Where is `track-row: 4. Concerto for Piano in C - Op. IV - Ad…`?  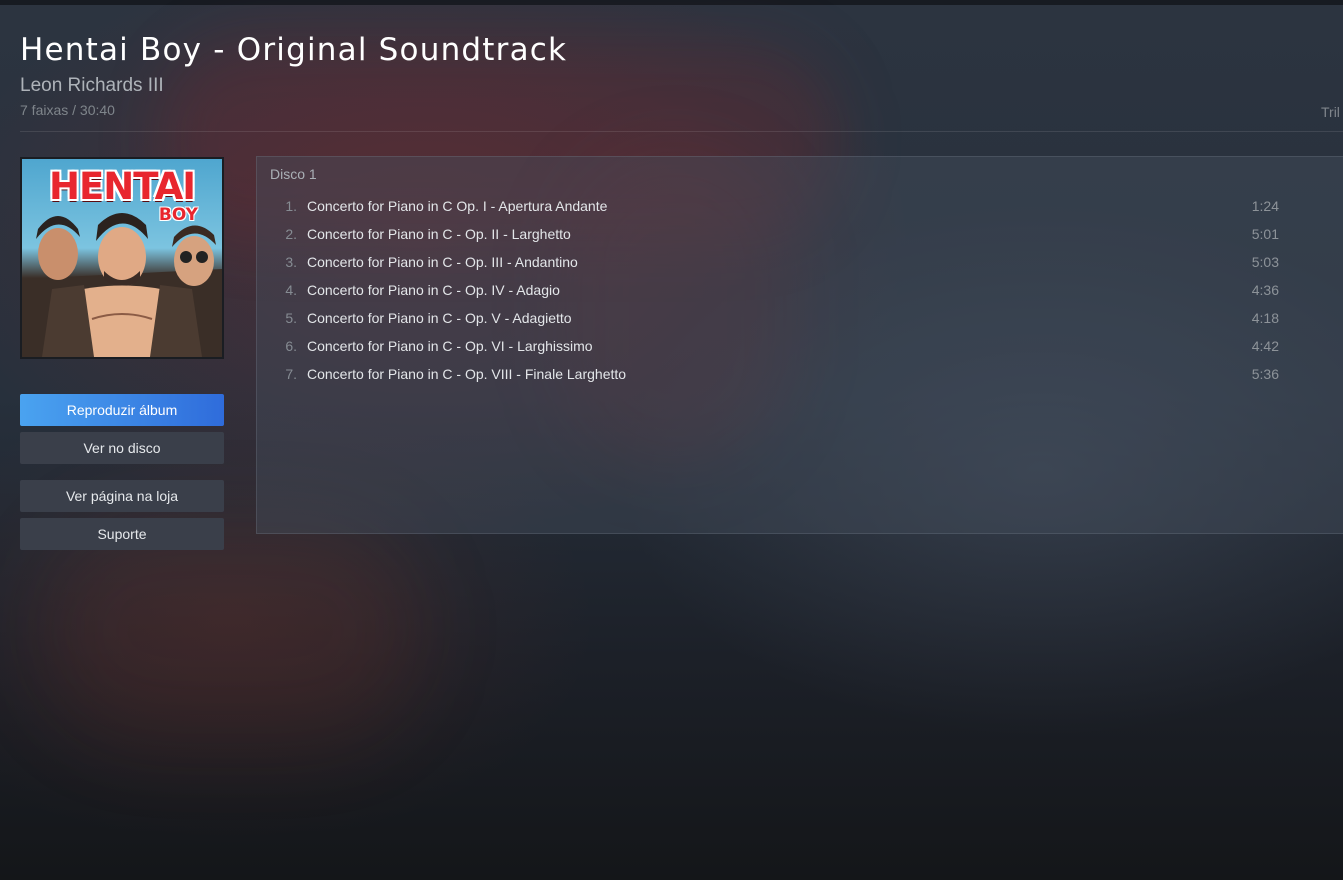
track-row: 4. Concerto for Piano in C - Op. IV - Ad… is located at coordinates (800, 290).